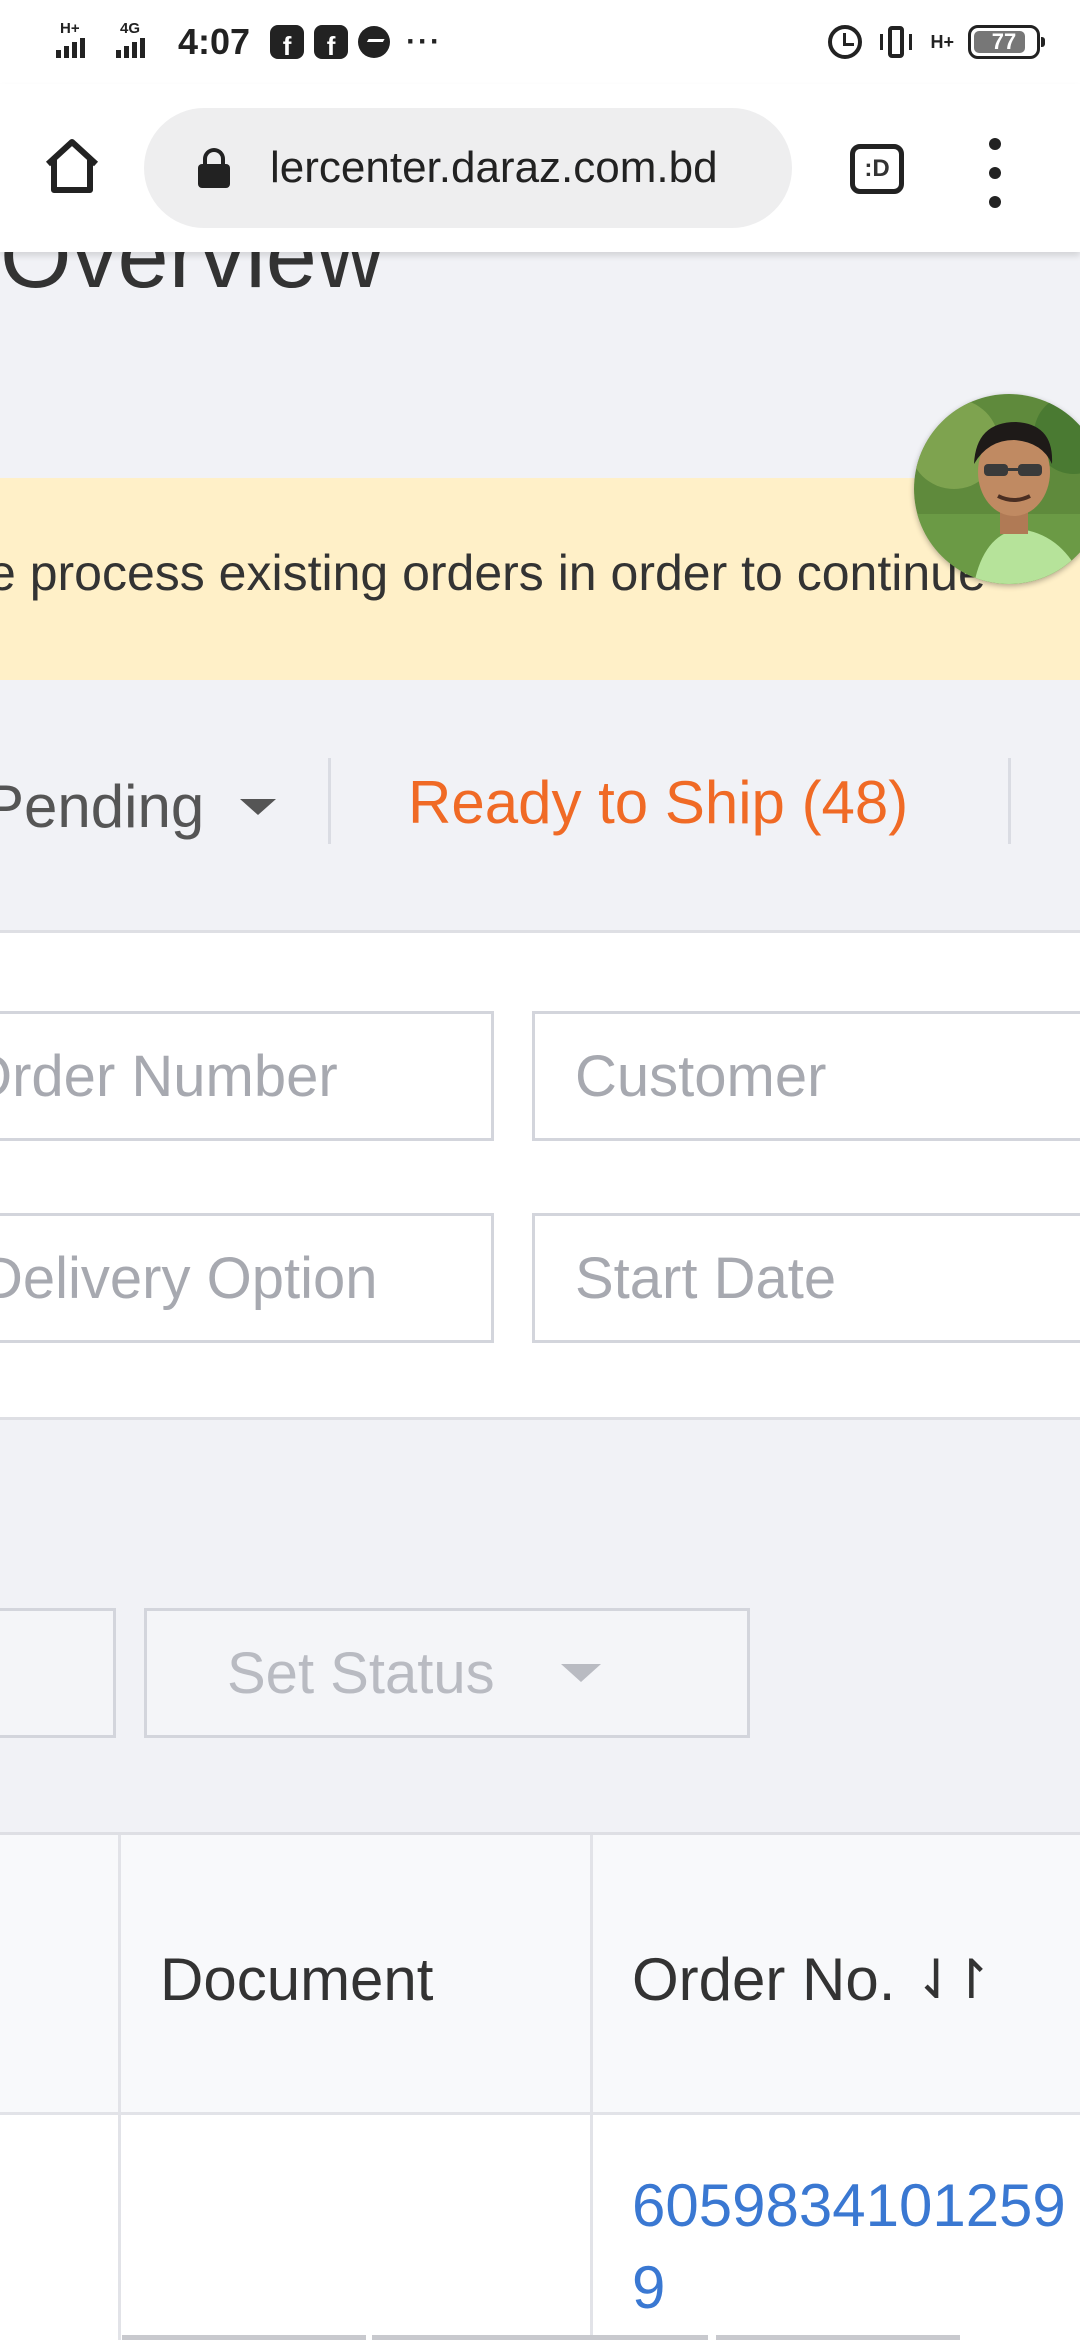 This screenshot has height=2340, width=1080. What do you see at coordinates (856, 2247) in the screenshot?
I see `order-number-link: 60598341012599` at bounding box center [856, 2247].